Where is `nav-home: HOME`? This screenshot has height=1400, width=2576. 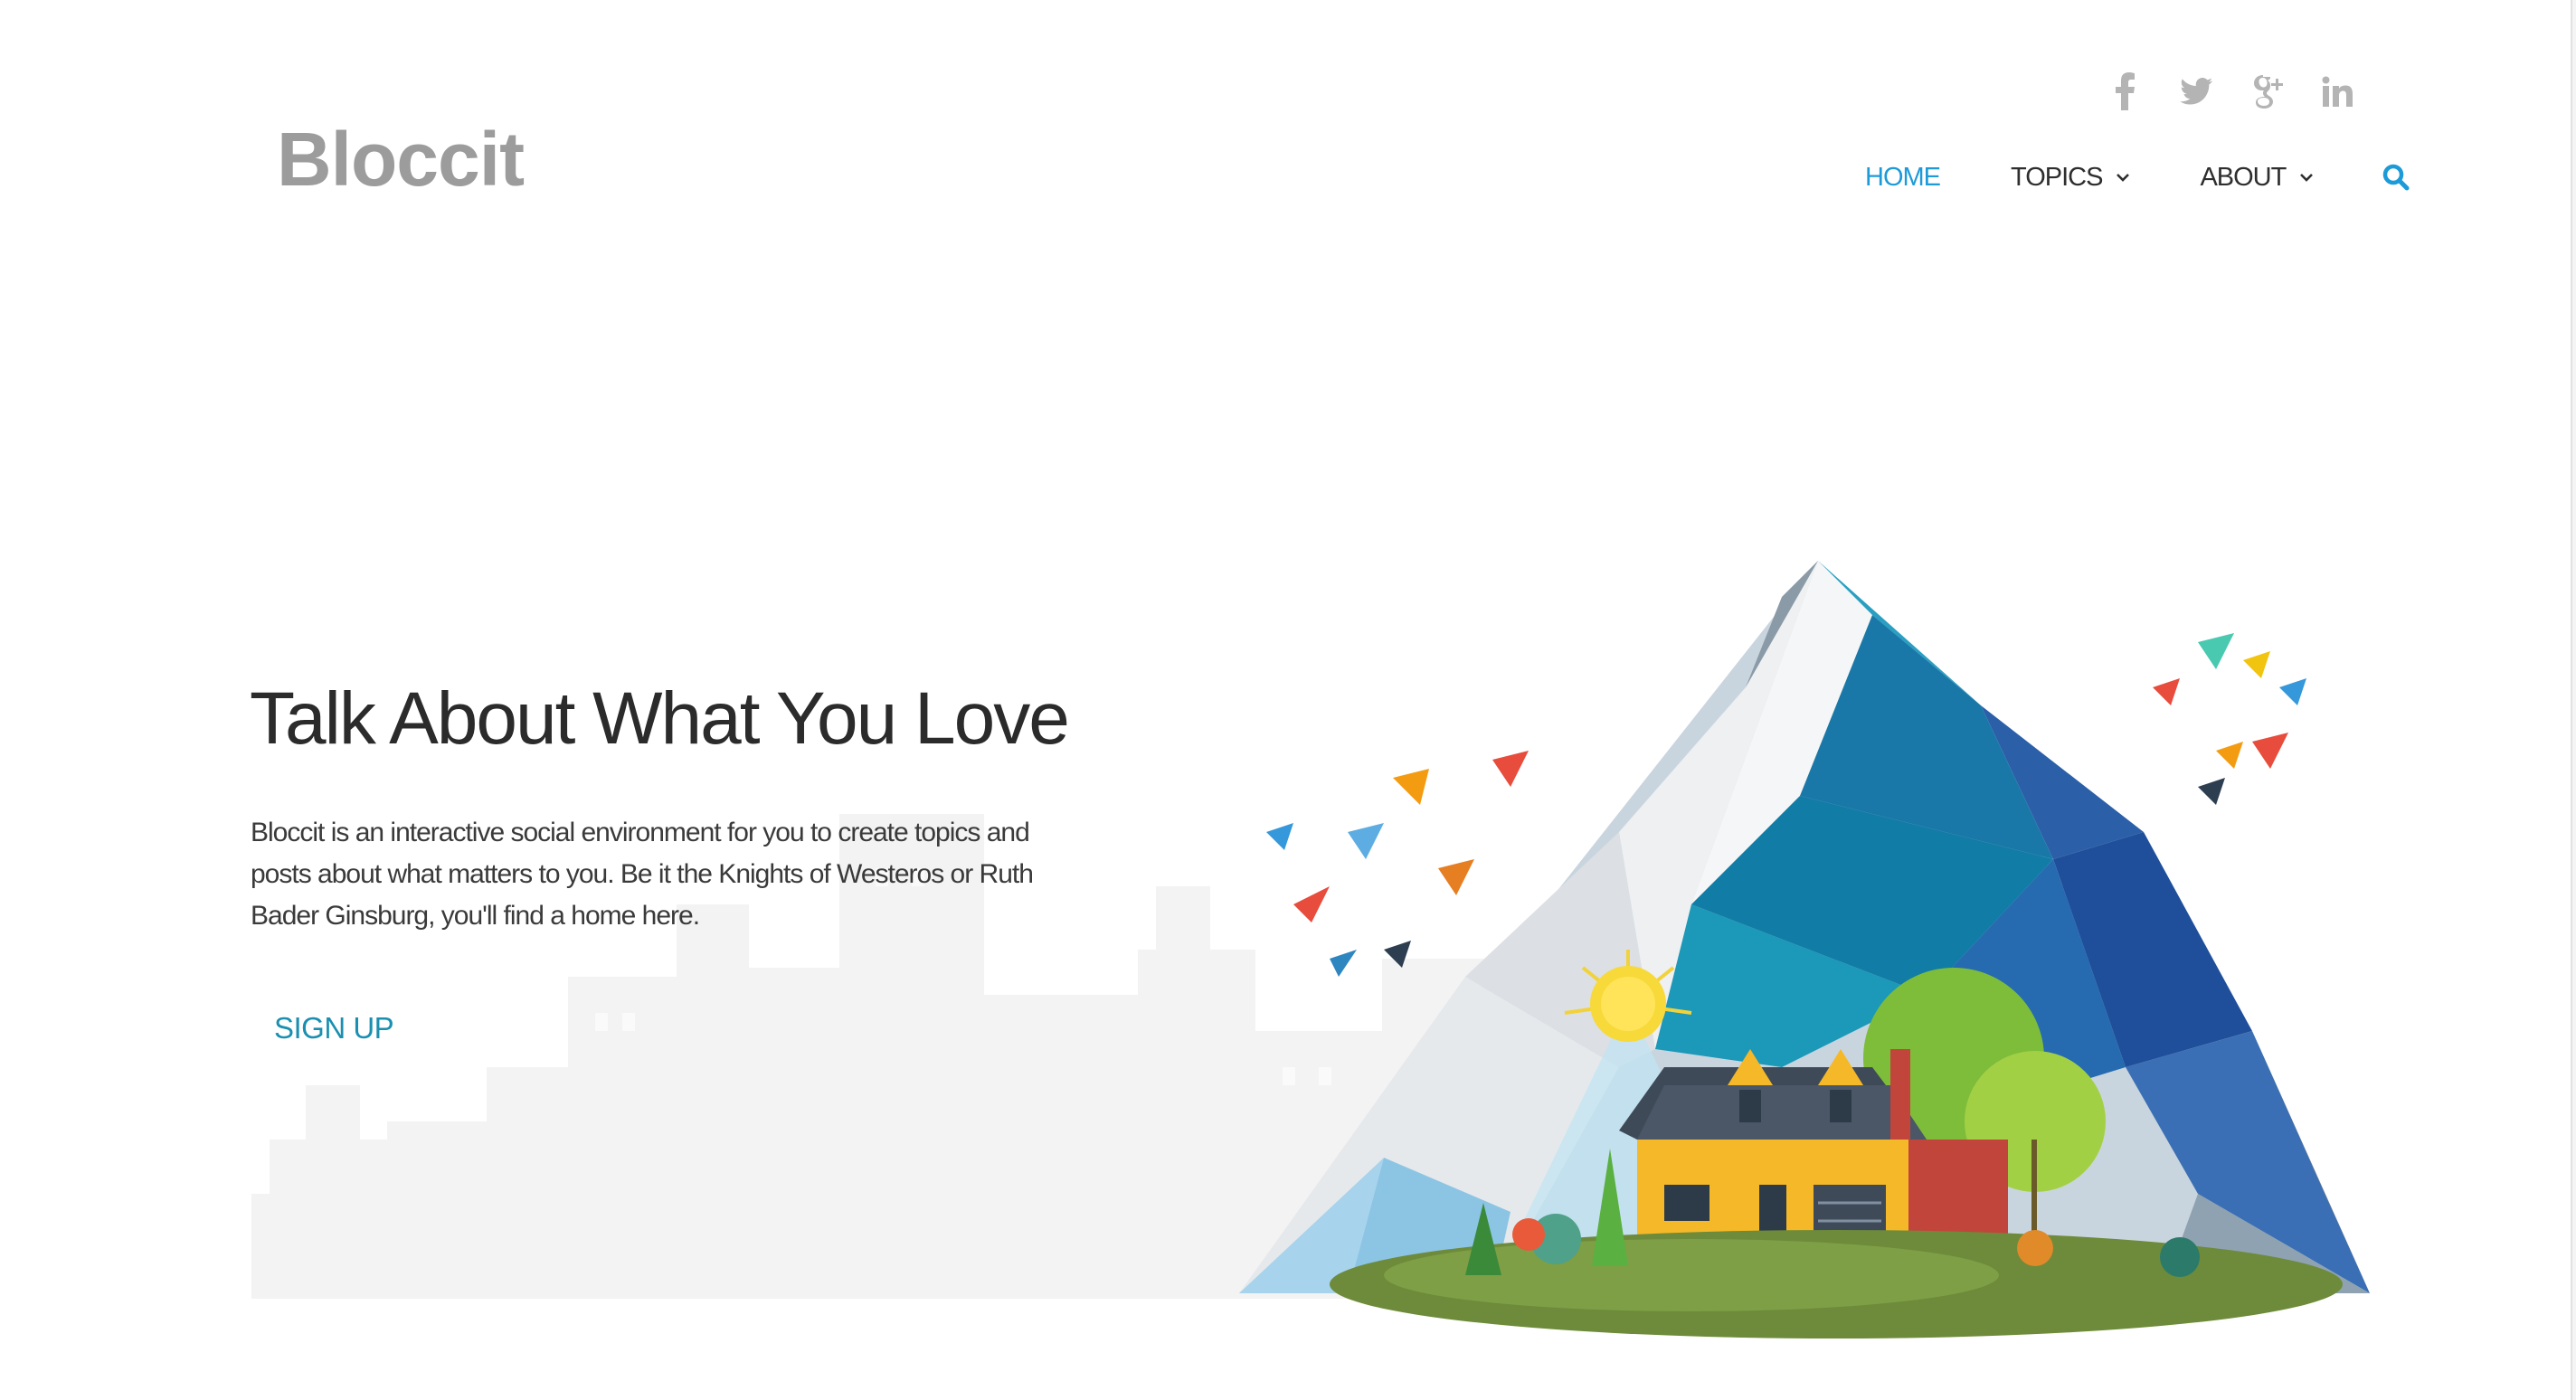
nav-home: HOME is located at coordinates (1903, 177).